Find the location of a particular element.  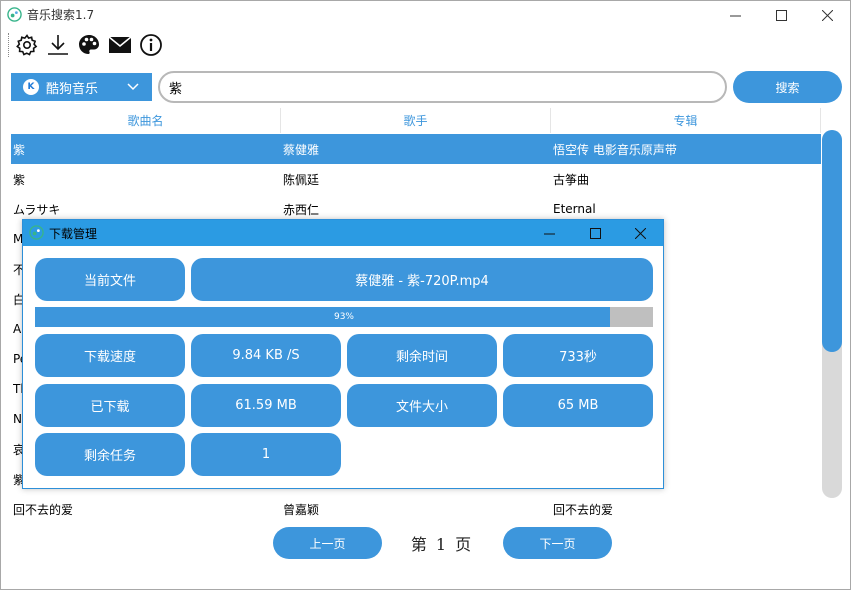

mail-icon is located at coordinates (120, 44).